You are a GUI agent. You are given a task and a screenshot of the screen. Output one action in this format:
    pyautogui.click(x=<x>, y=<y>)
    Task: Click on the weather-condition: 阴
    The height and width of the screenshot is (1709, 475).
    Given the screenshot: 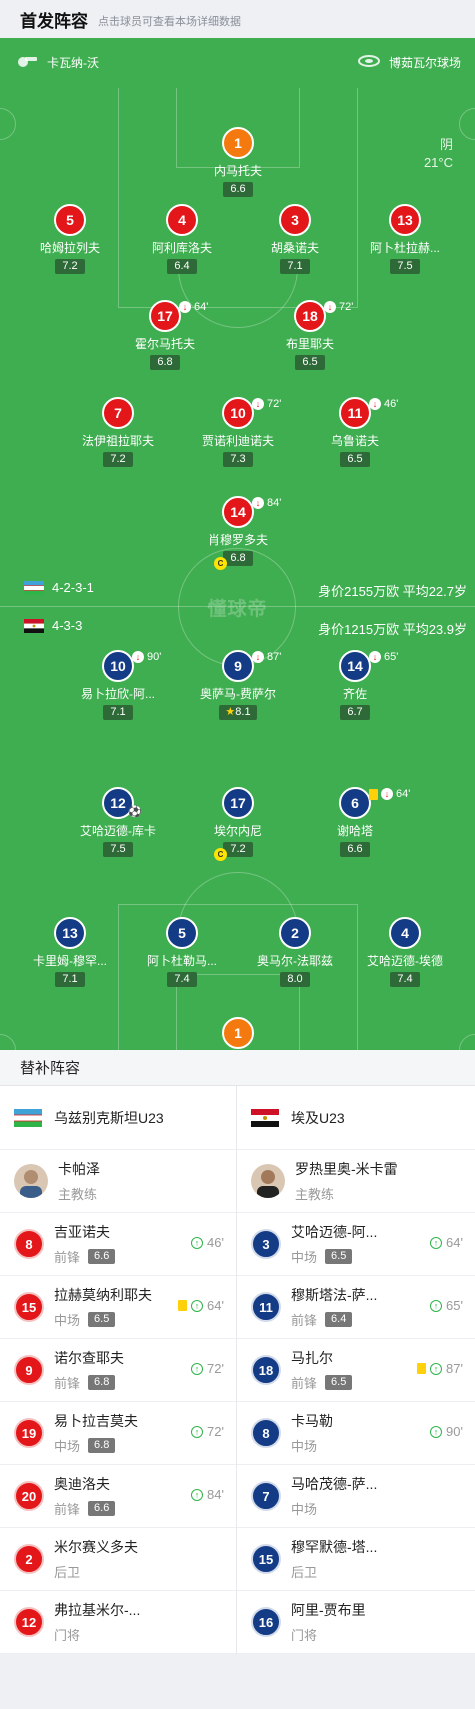 What is the action you would take?
    pyautogui.click(x=446, y=144)
    